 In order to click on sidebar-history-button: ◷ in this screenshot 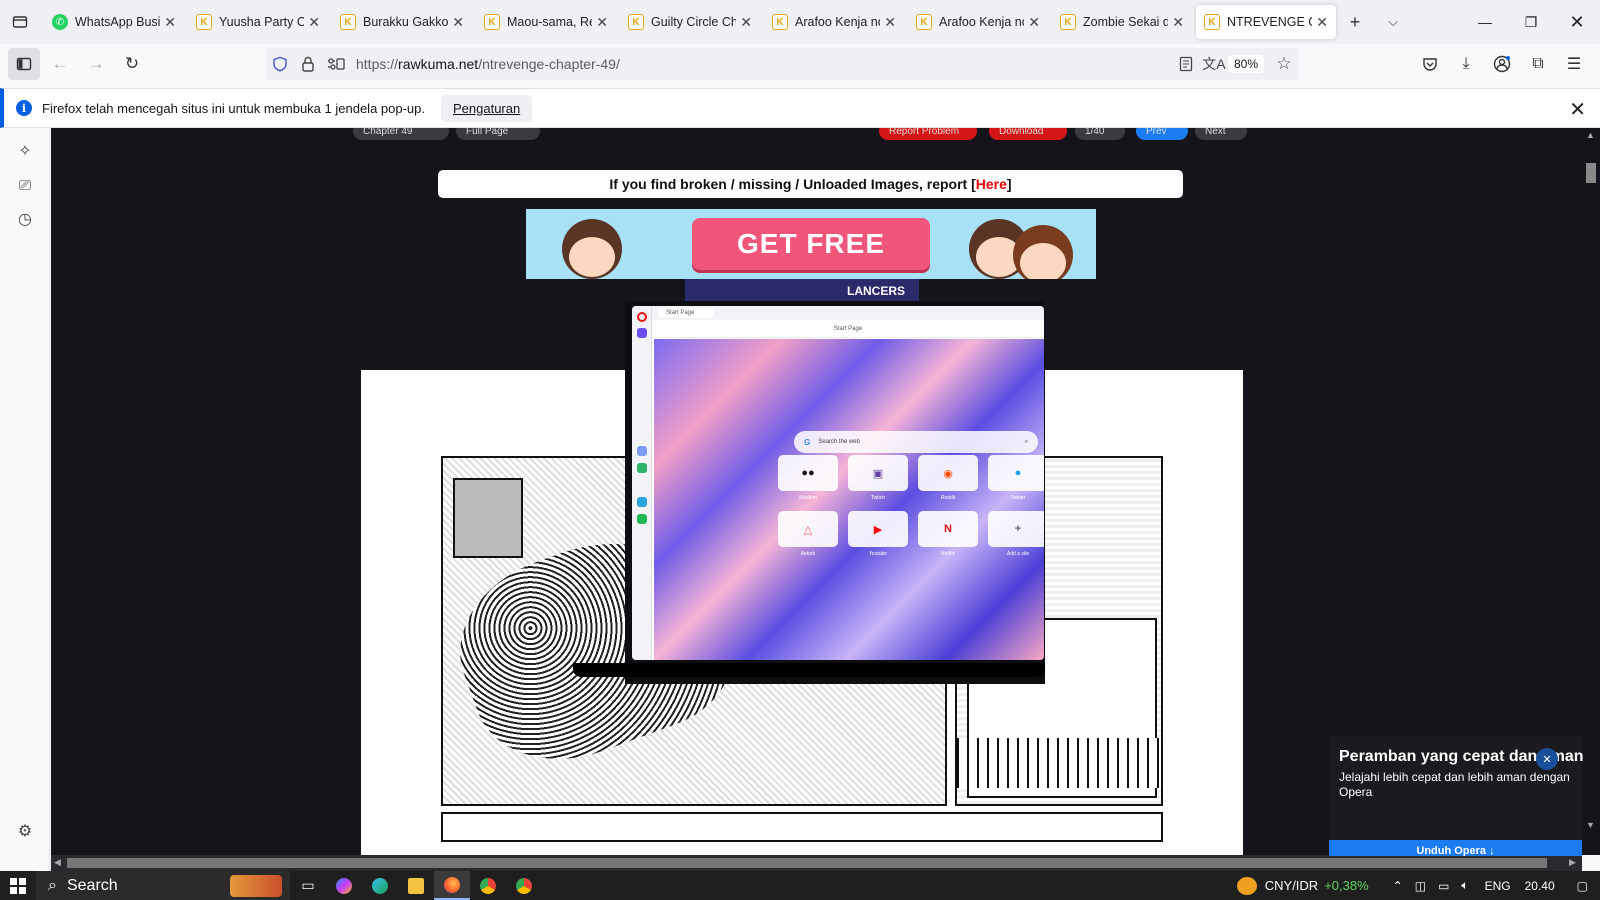, I will do `click(25, 219)`.